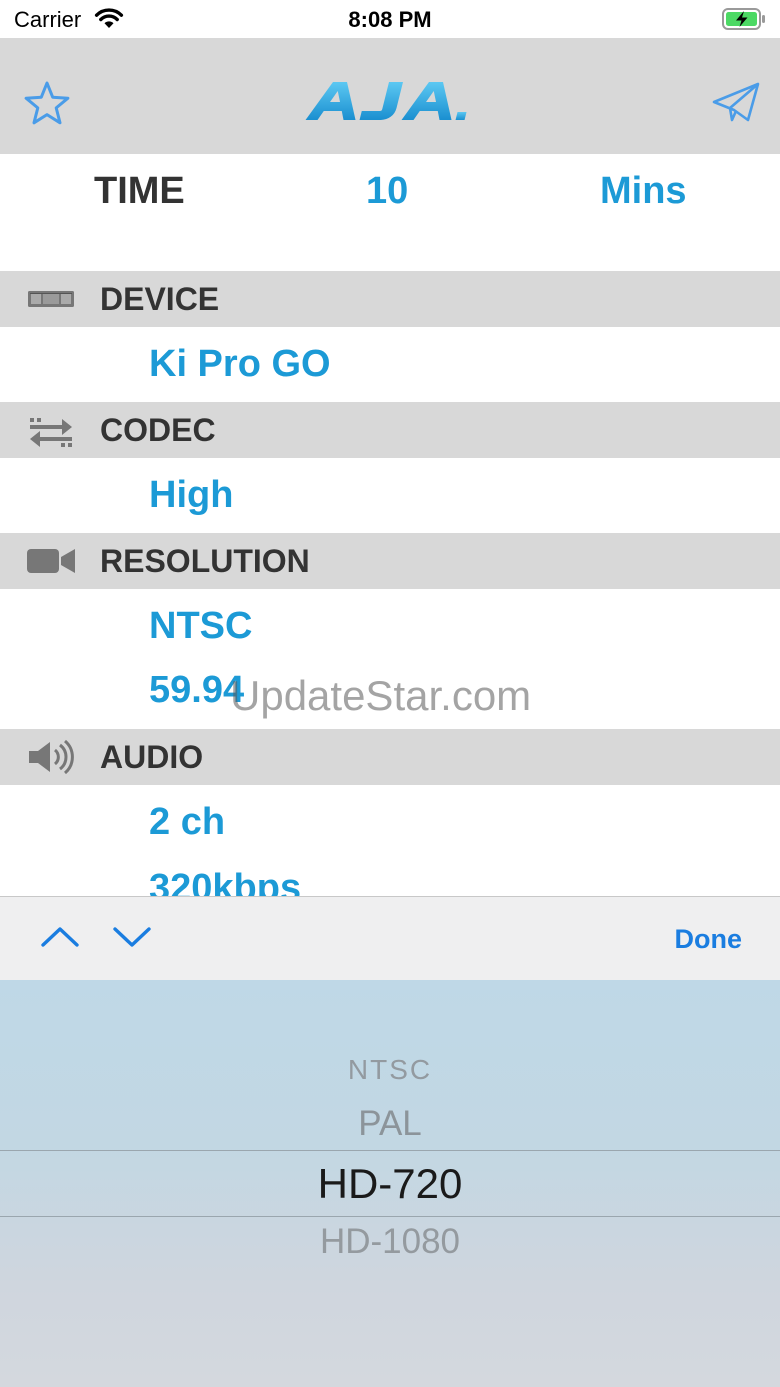  I want to click on watermark: UpdateStar.com, so click(381, 695).